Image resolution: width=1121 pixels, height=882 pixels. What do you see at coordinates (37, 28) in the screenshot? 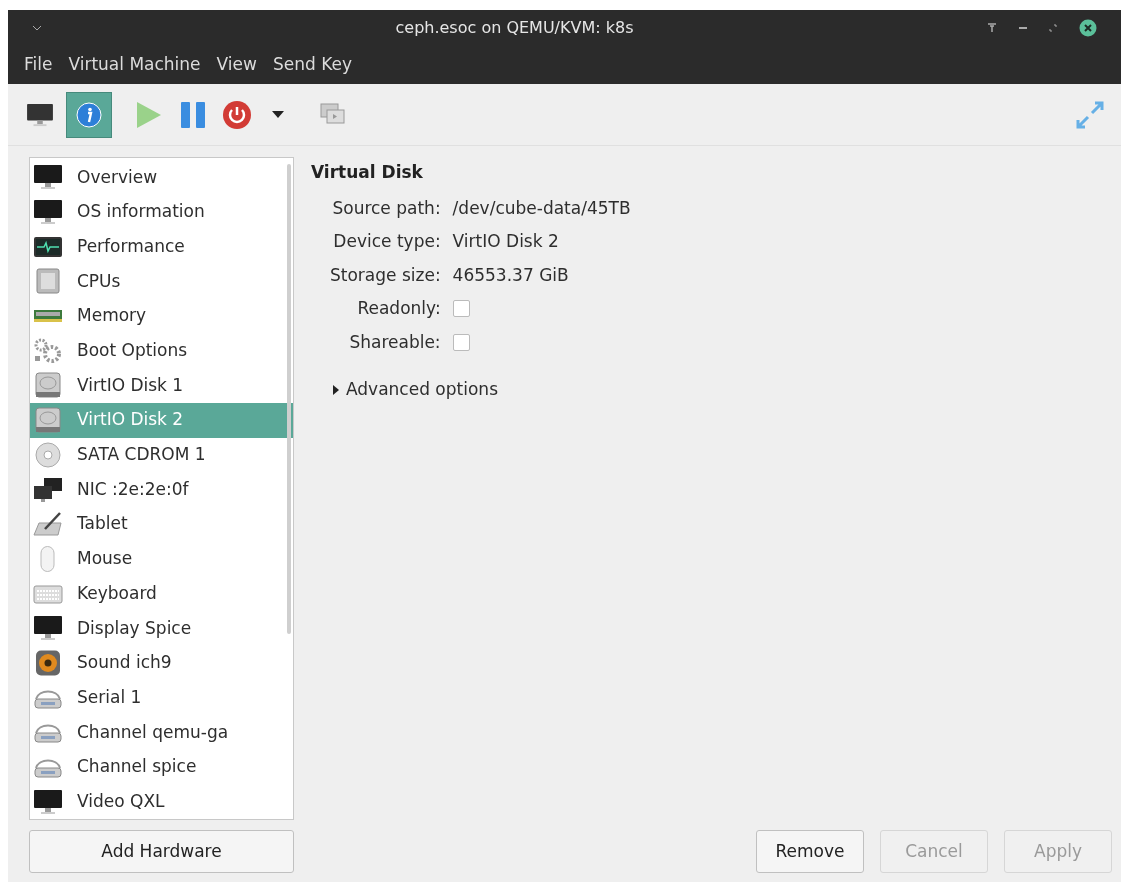
I see `chevron-down-icon` at bounding box center [37, 28].